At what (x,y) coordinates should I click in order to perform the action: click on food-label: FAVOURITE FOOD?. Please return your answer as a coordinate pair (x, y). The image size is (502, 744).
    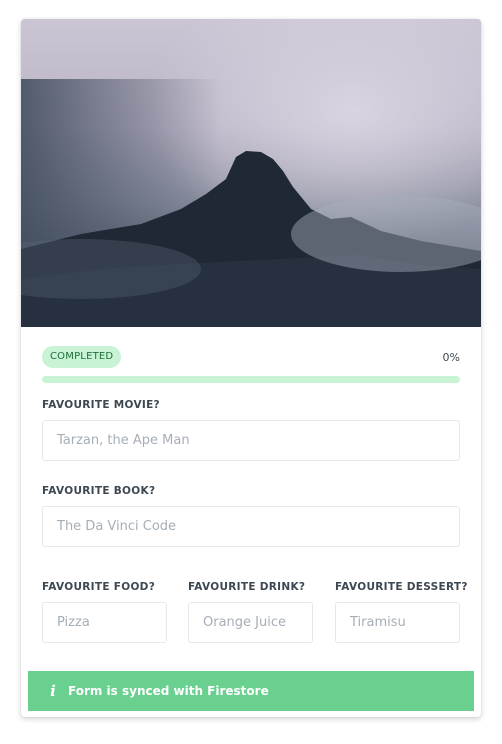
    Looking at the image, I should click on (99, 587).